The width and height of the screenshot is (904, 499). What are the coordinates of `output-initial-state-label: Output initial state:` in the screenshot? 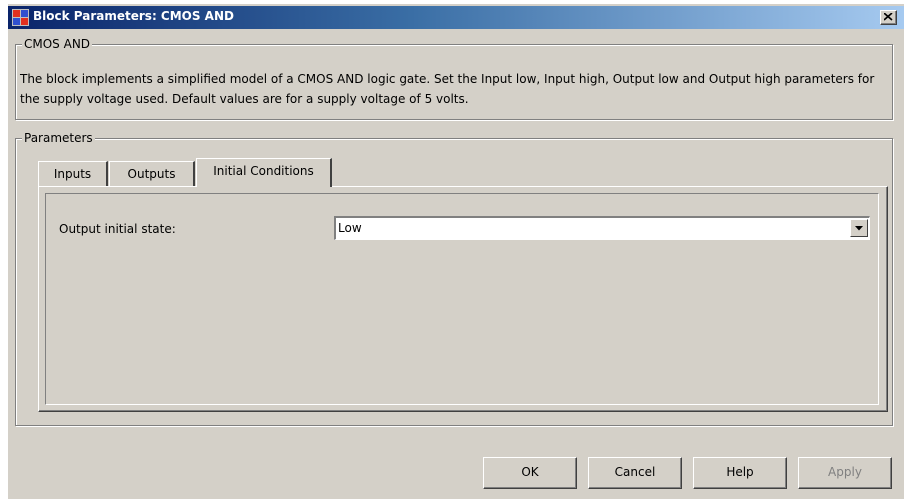 It's located at (117, 229).